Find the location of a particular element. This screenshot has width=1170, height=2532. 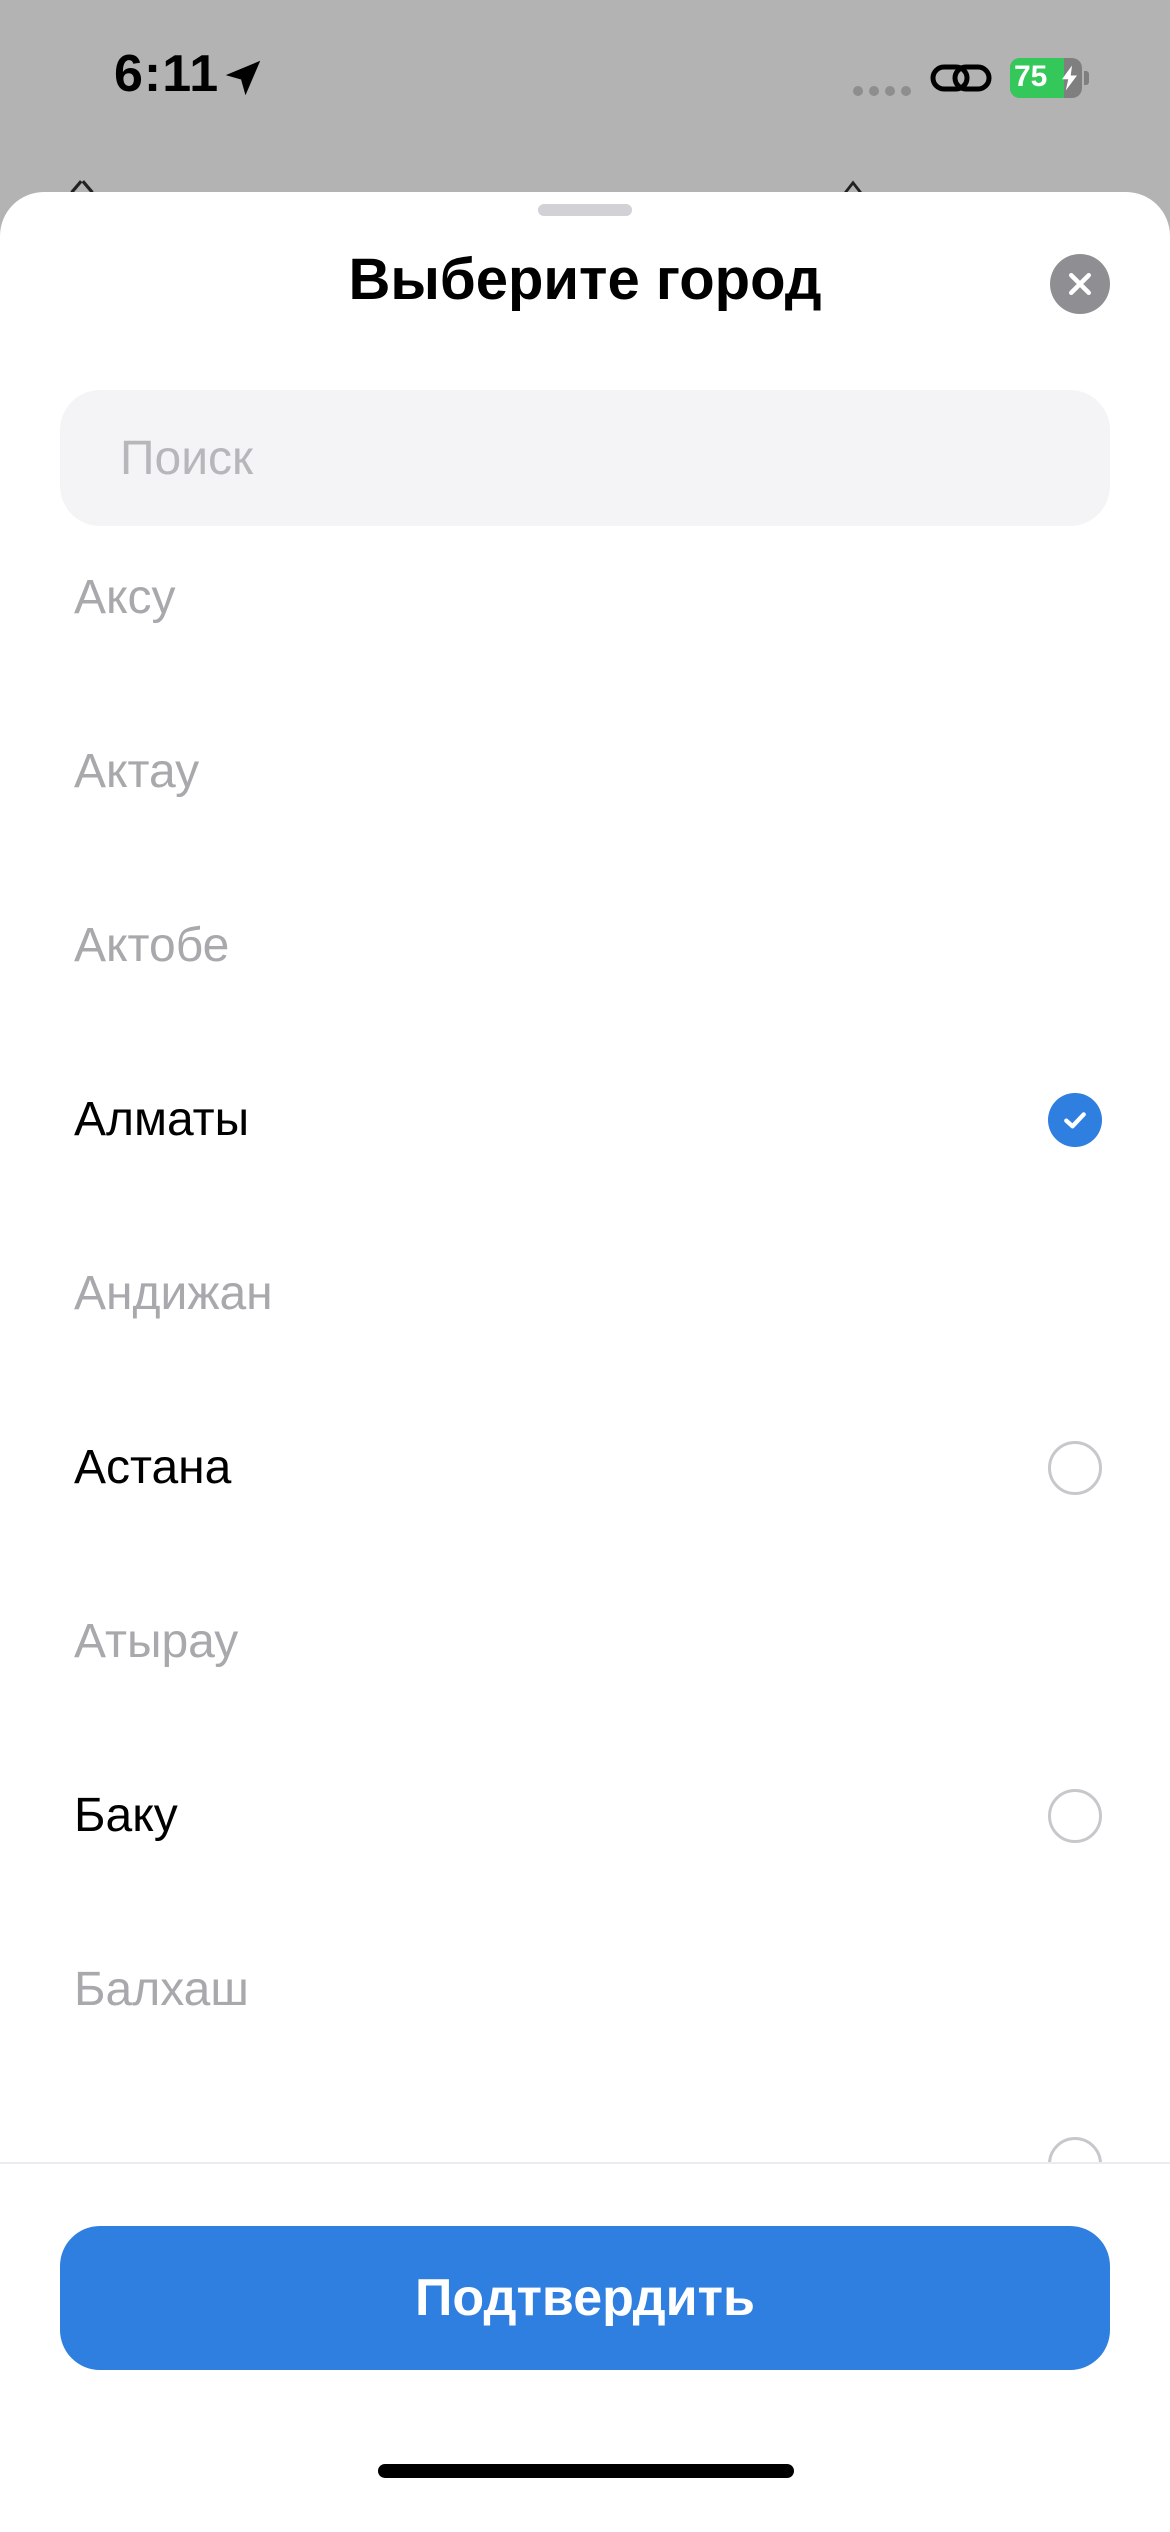

city-label: Алматы is located at coordinates (162, 1119).